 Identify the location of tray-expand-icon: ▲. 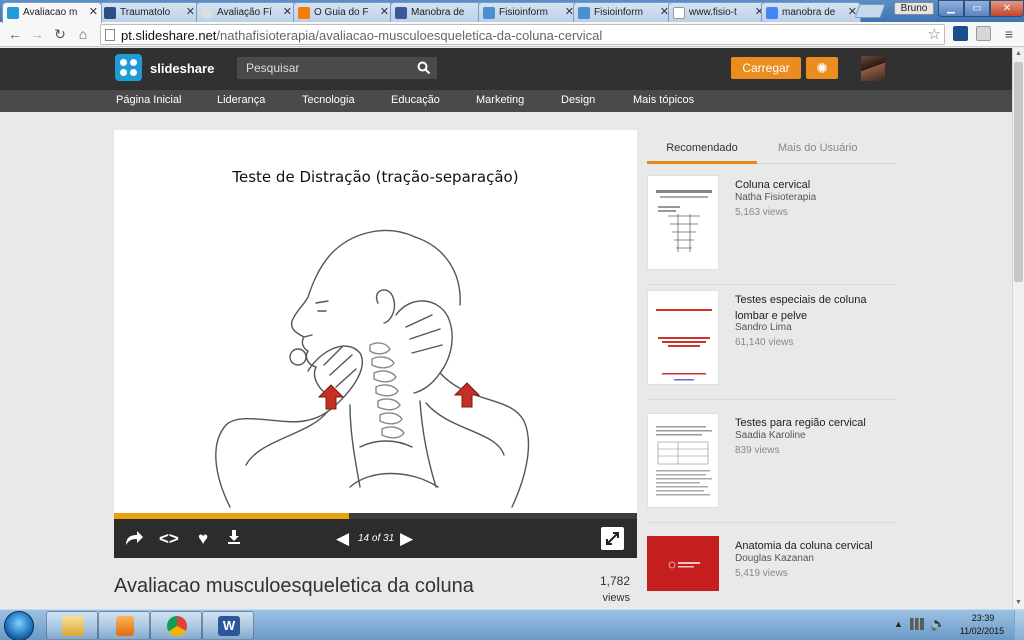
(898, 624).